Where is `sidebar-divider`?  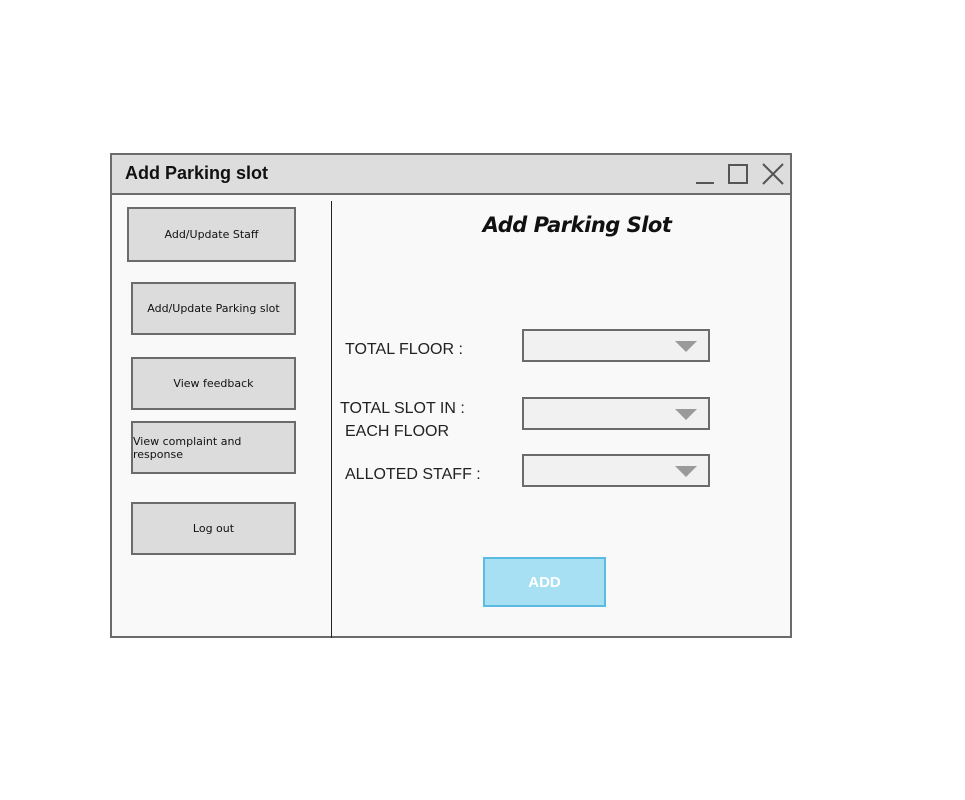
sidebar-divider is located at coordinates (331, 419).